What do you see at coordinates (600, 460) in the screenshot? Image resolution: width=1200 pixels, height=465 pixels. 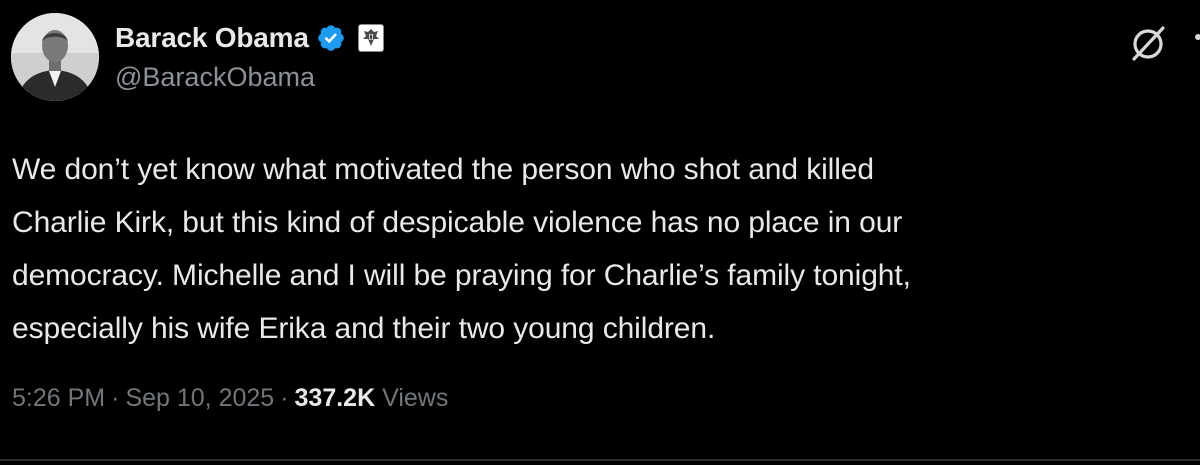 I see `divider` at bounding box center [600, 460].